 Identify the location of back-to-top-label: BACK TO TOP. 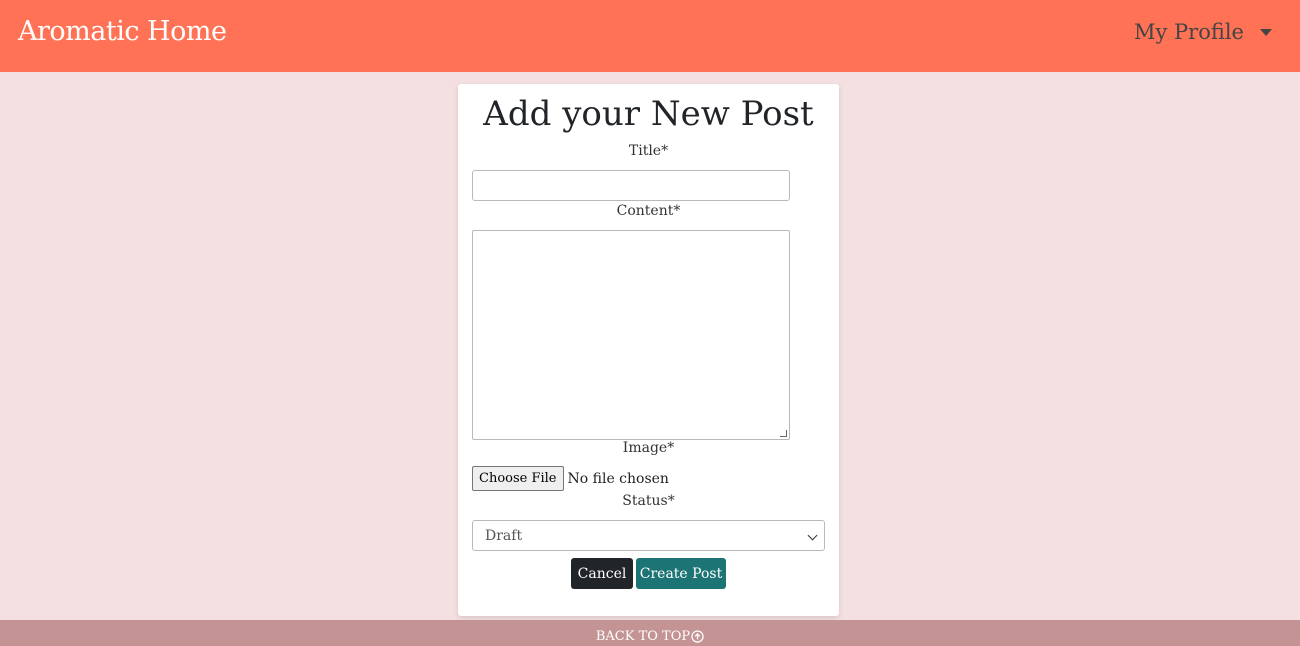
(643, 636).